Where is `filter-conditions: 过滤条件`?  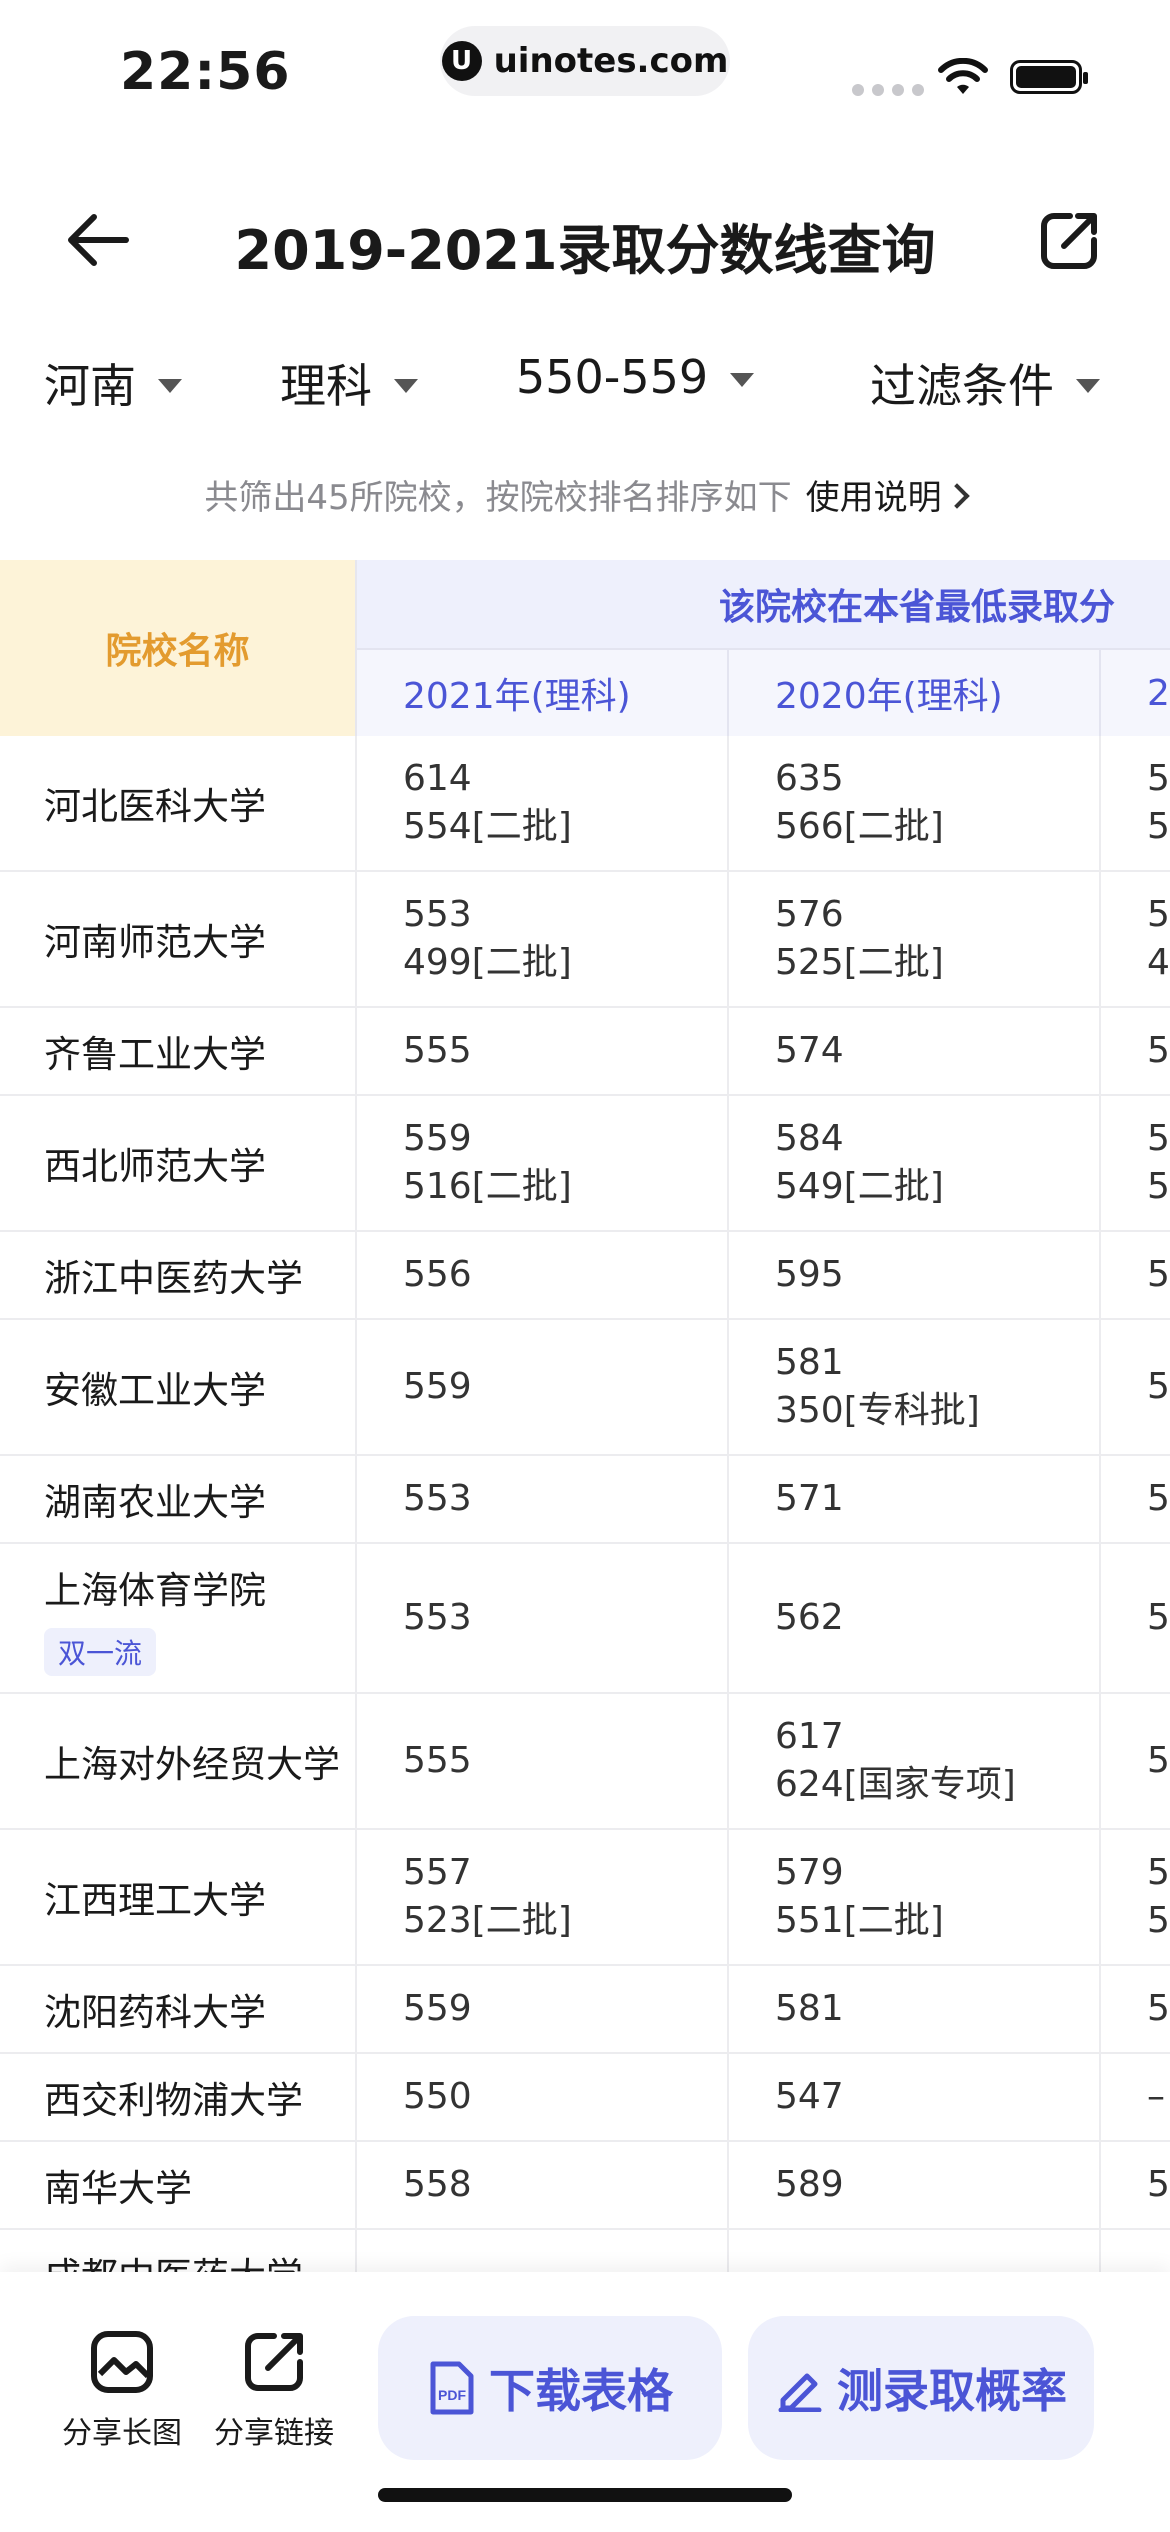 filter-conditions: 过滤条件 is located at coordinates (985, 383).